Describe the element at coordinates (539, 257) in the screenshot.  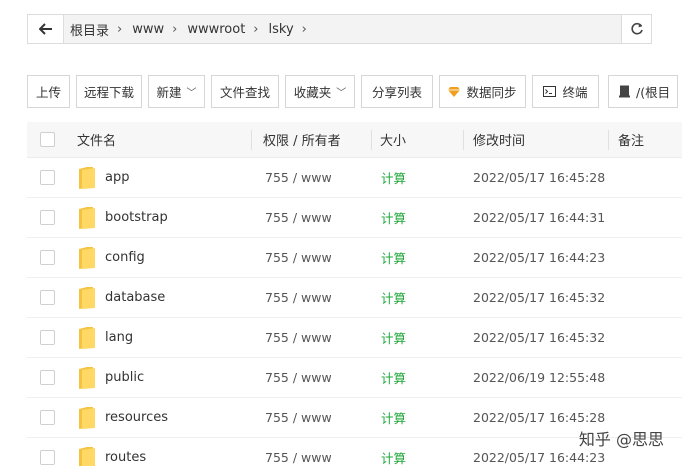
I see `file-mtime: 2022/05/17 16:44:23` at that location.